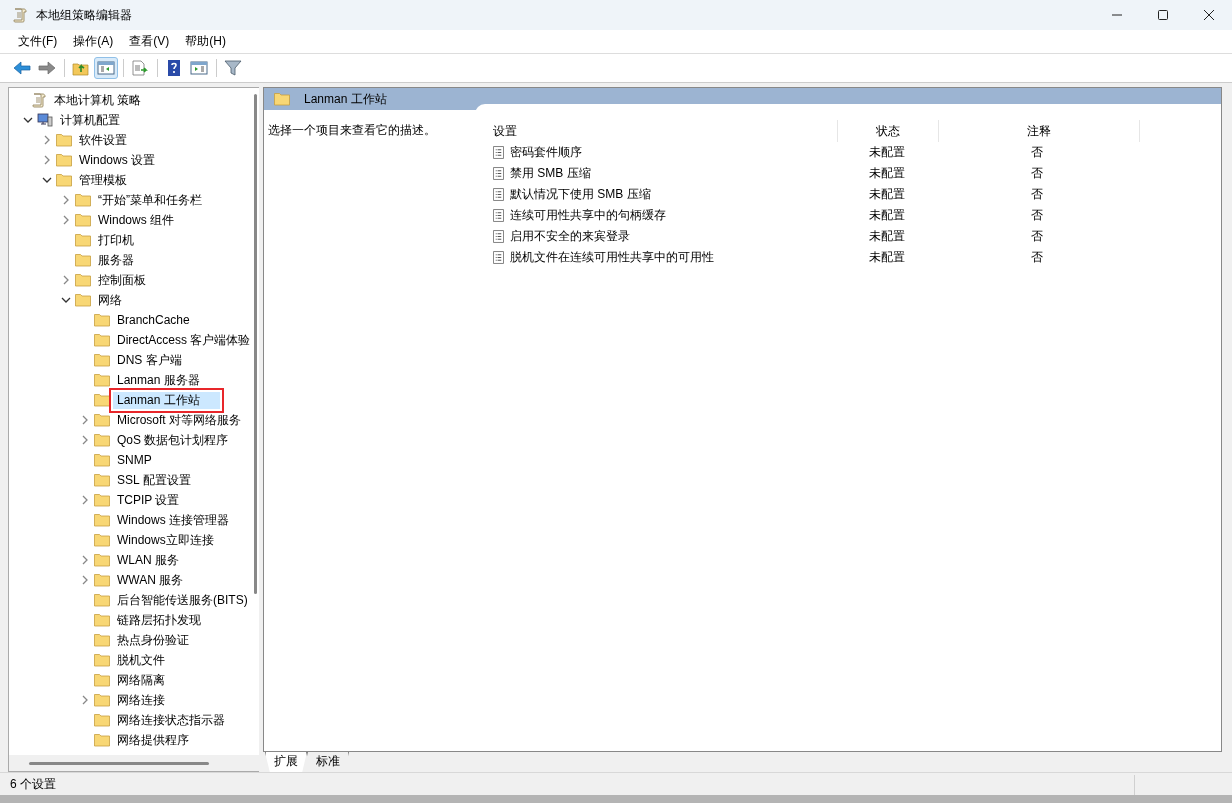 This screenshot has height=803, width=1232. I want to click on setting-name: 启用不安全的来宾登录, so click(570, 236).